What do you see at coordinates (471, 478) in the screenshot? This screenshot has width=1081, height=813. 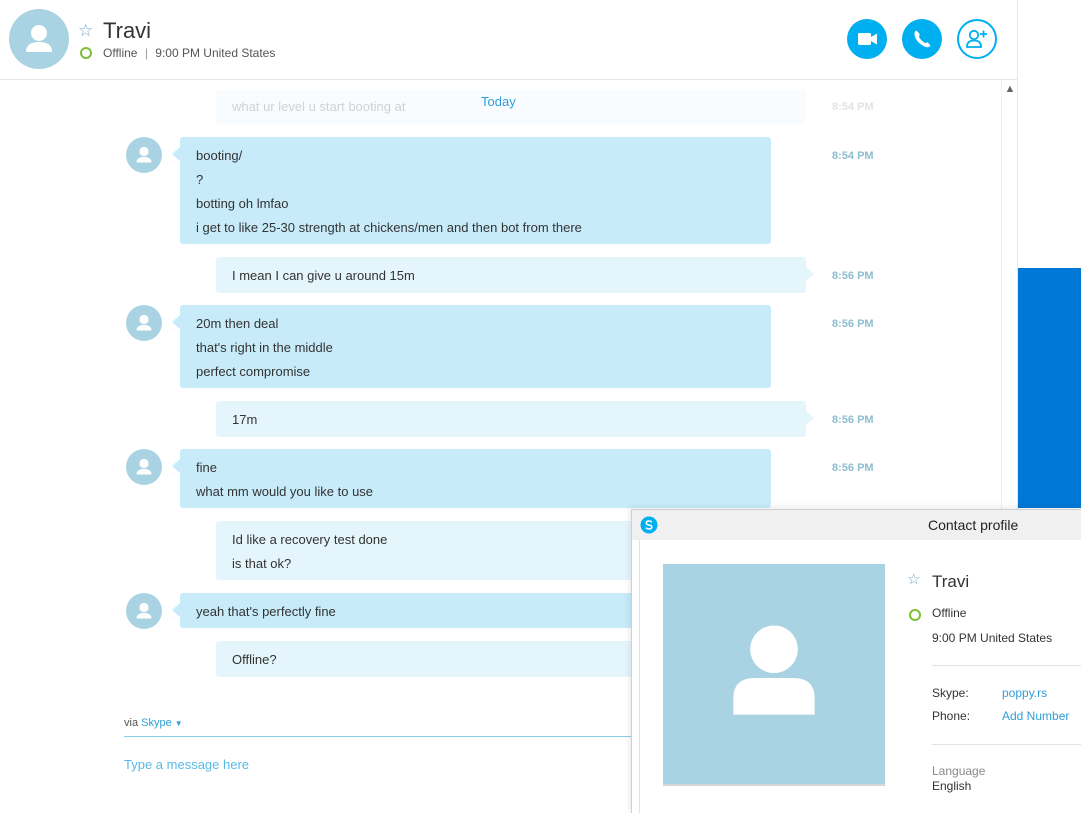 I see `message-bubble-incoming: fine what mm would you like to use` at bounding box center [471, 478].